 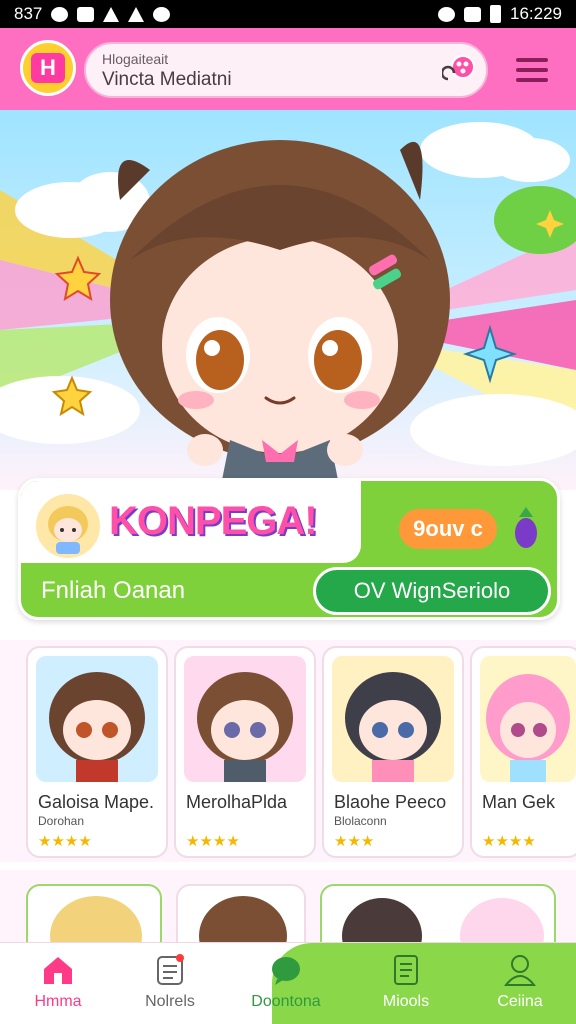 I want to click on search-bar: Hlogaiteait Vincta Mediatni, so click(x=286, y=70).